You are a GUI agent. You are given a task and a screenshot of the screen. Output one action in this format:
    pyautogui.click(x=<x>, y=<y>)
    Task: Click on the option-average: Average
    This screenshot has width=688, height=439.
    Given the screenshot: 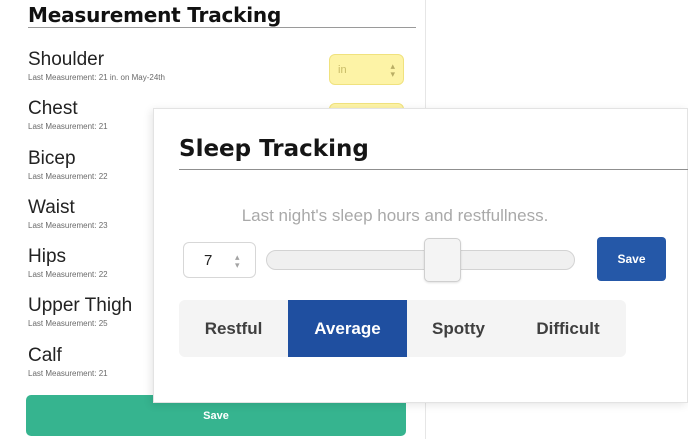 What is the action you would take?
    pyautogui.click(x=347, y=328)
    